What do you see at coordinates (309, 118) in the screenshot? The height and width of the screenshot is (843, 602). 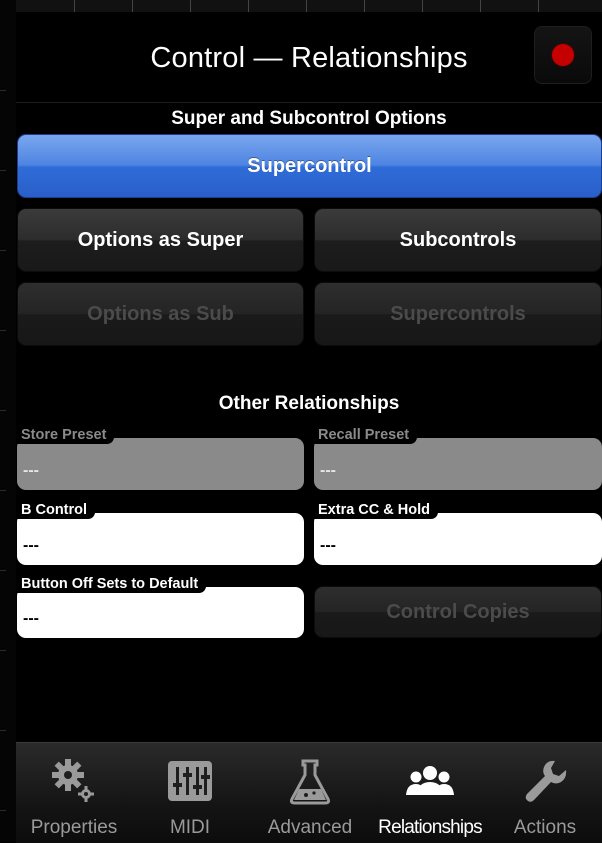 I see `super-sub-heading: Super and Subcontrol Options` at bounding box center [309, 118].